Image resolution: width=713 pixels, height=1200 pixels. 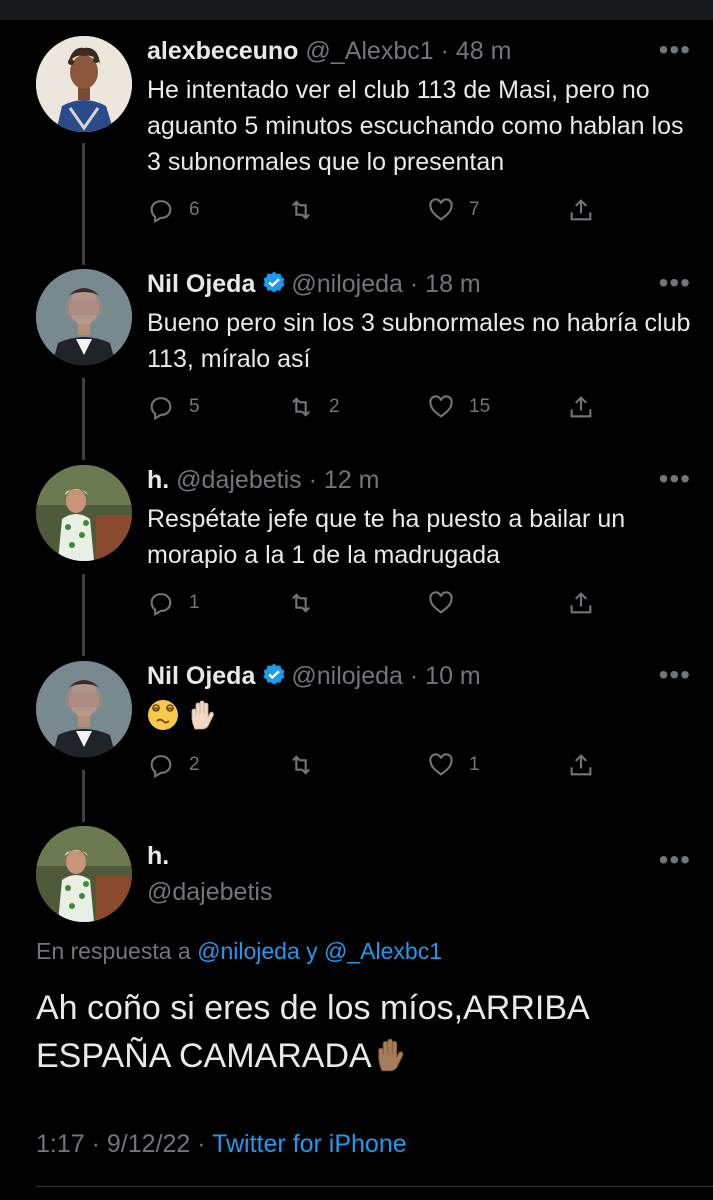 I want to click on reply-button: 2, so click(x=173, y=765).